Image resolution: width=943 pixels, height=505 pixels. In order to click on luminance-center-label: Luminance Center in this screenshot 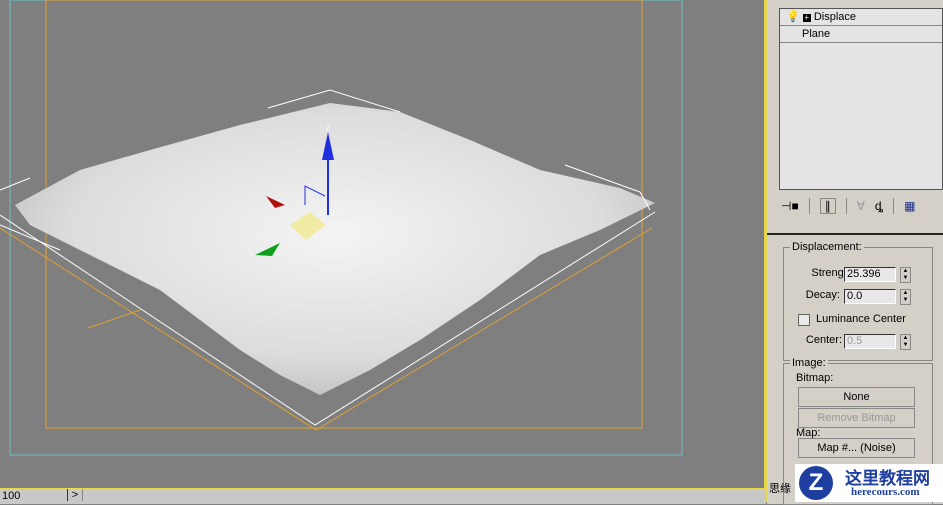, I will do `click(861, 319)`.